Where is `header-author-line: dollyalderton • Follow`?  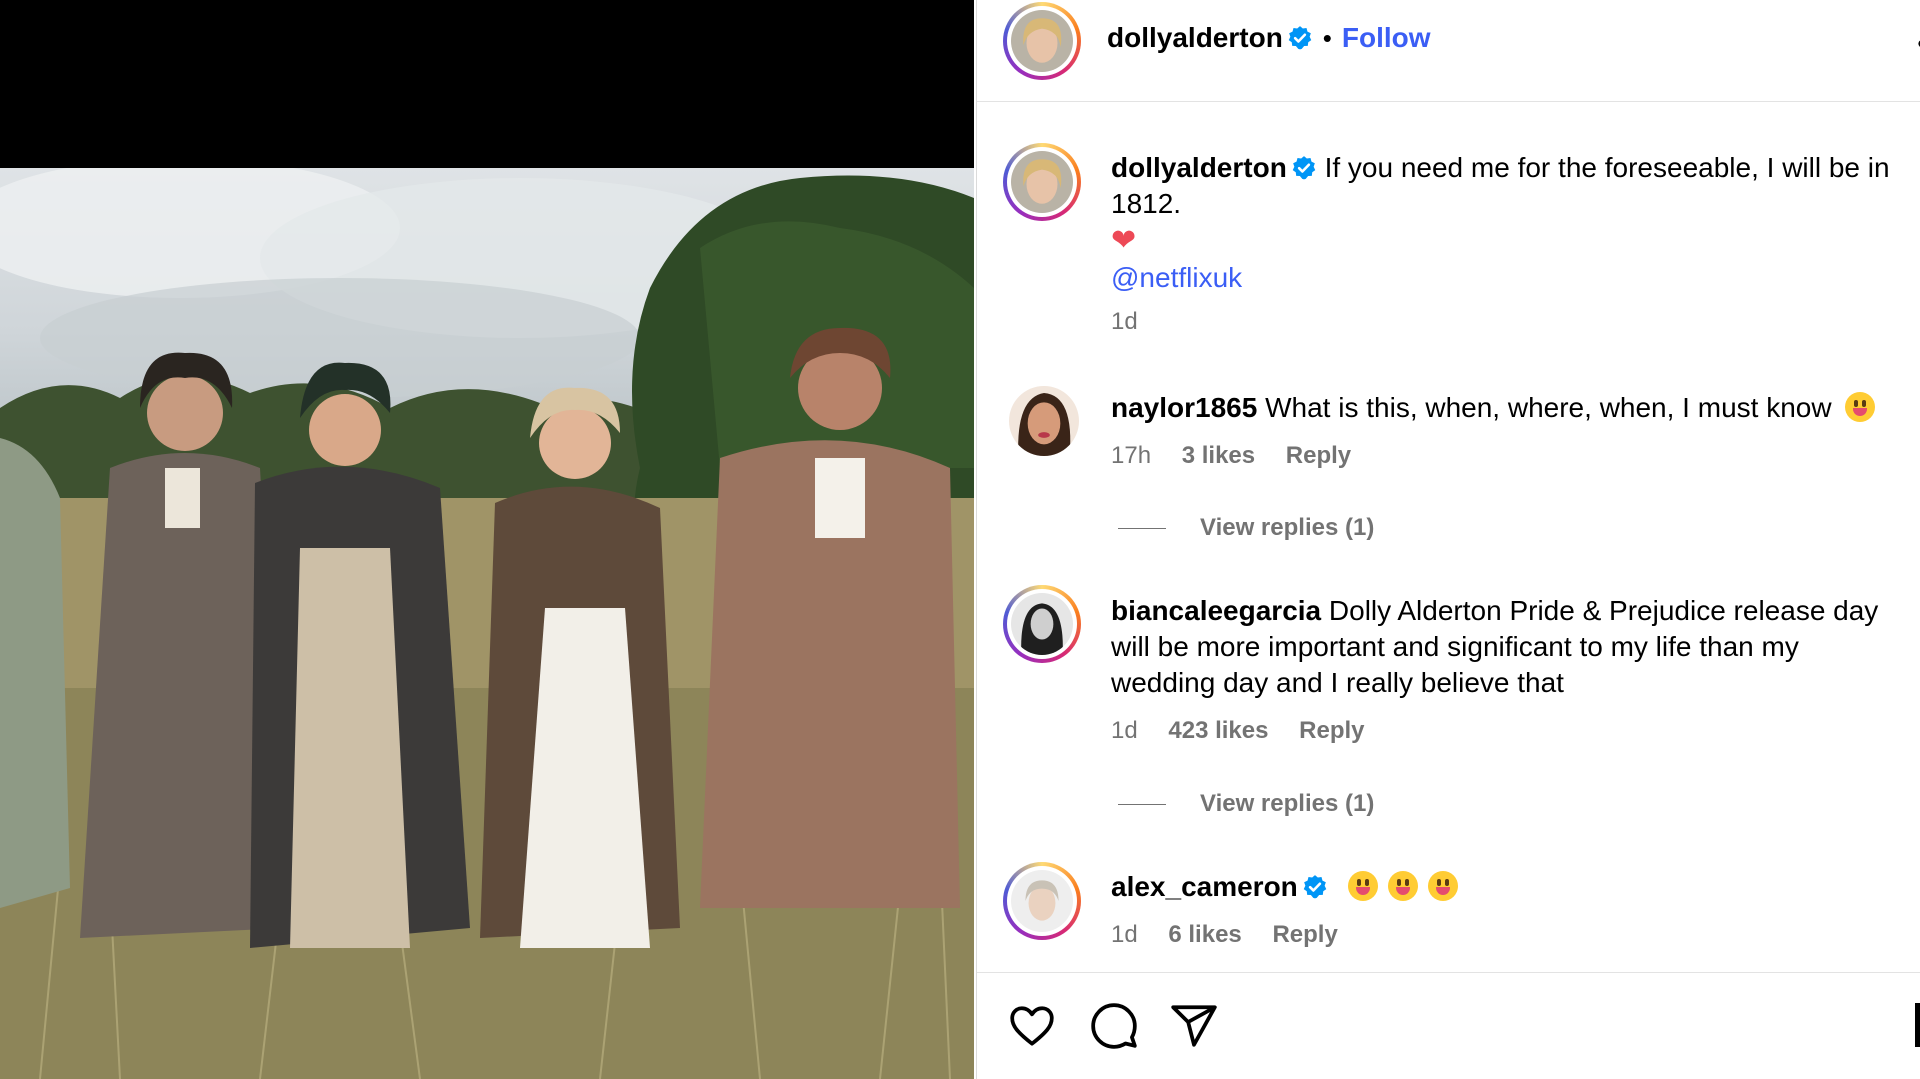 header-author-line: dollyalderton • Follow is located at coordinates (1269, 38).